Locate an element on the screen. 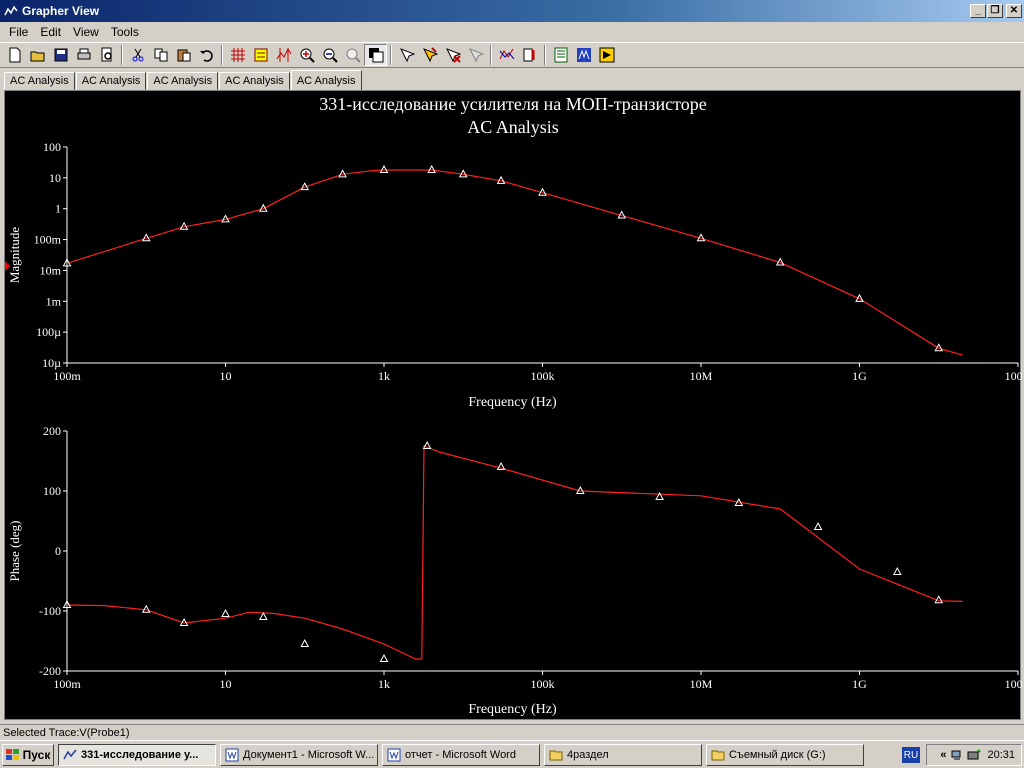 Image resolution: width=1024 pixels, height=768 pixels. phase-y-tick-label: -200 is located at coordinates (50, 671).